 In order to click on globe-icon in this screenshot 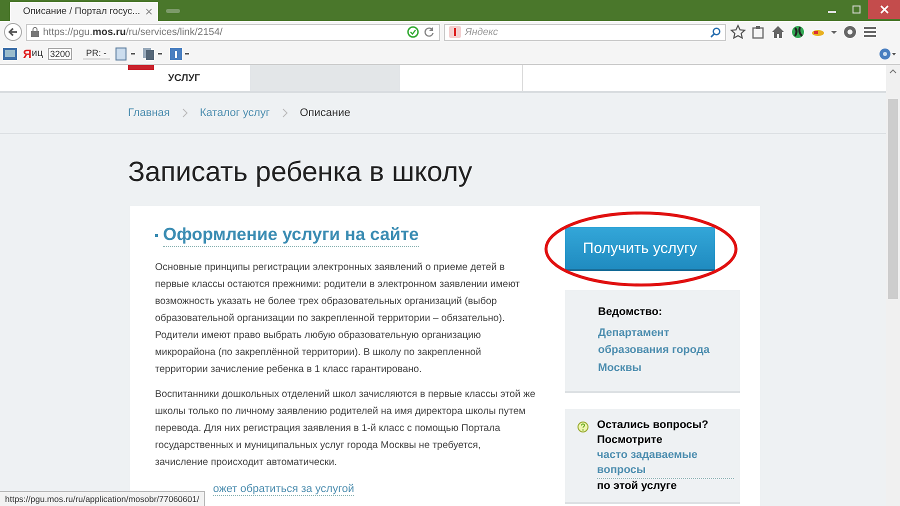, I will do `click(798, 32)`.